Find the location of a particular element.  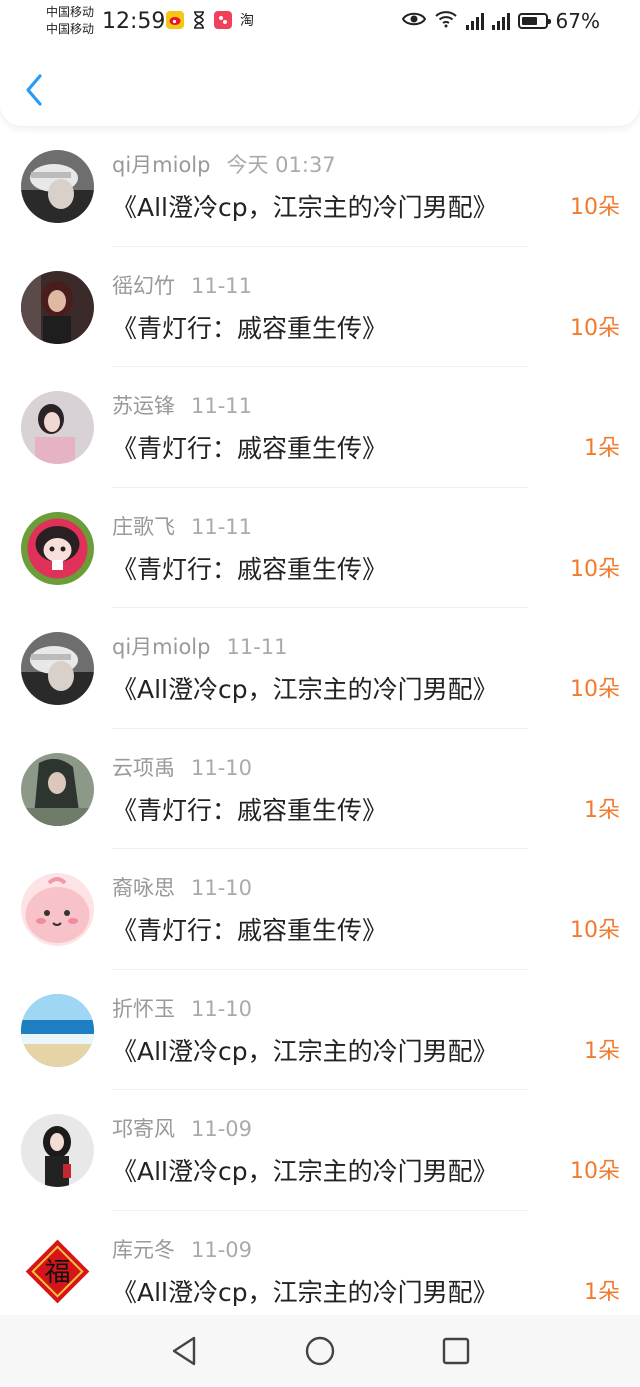

nav-recents-button is located at coordinates (456, 1351).